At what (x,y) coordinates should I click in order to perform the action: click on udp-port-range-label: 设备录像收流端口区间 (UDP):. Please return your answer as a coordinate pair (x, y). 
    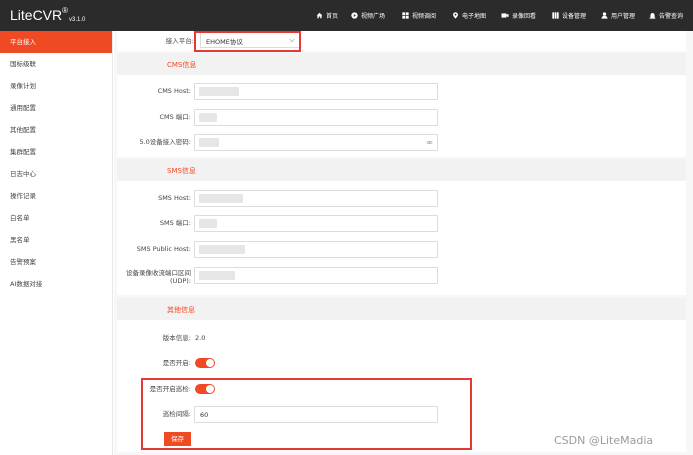
    Looking at the image, I should click on (154, 277).